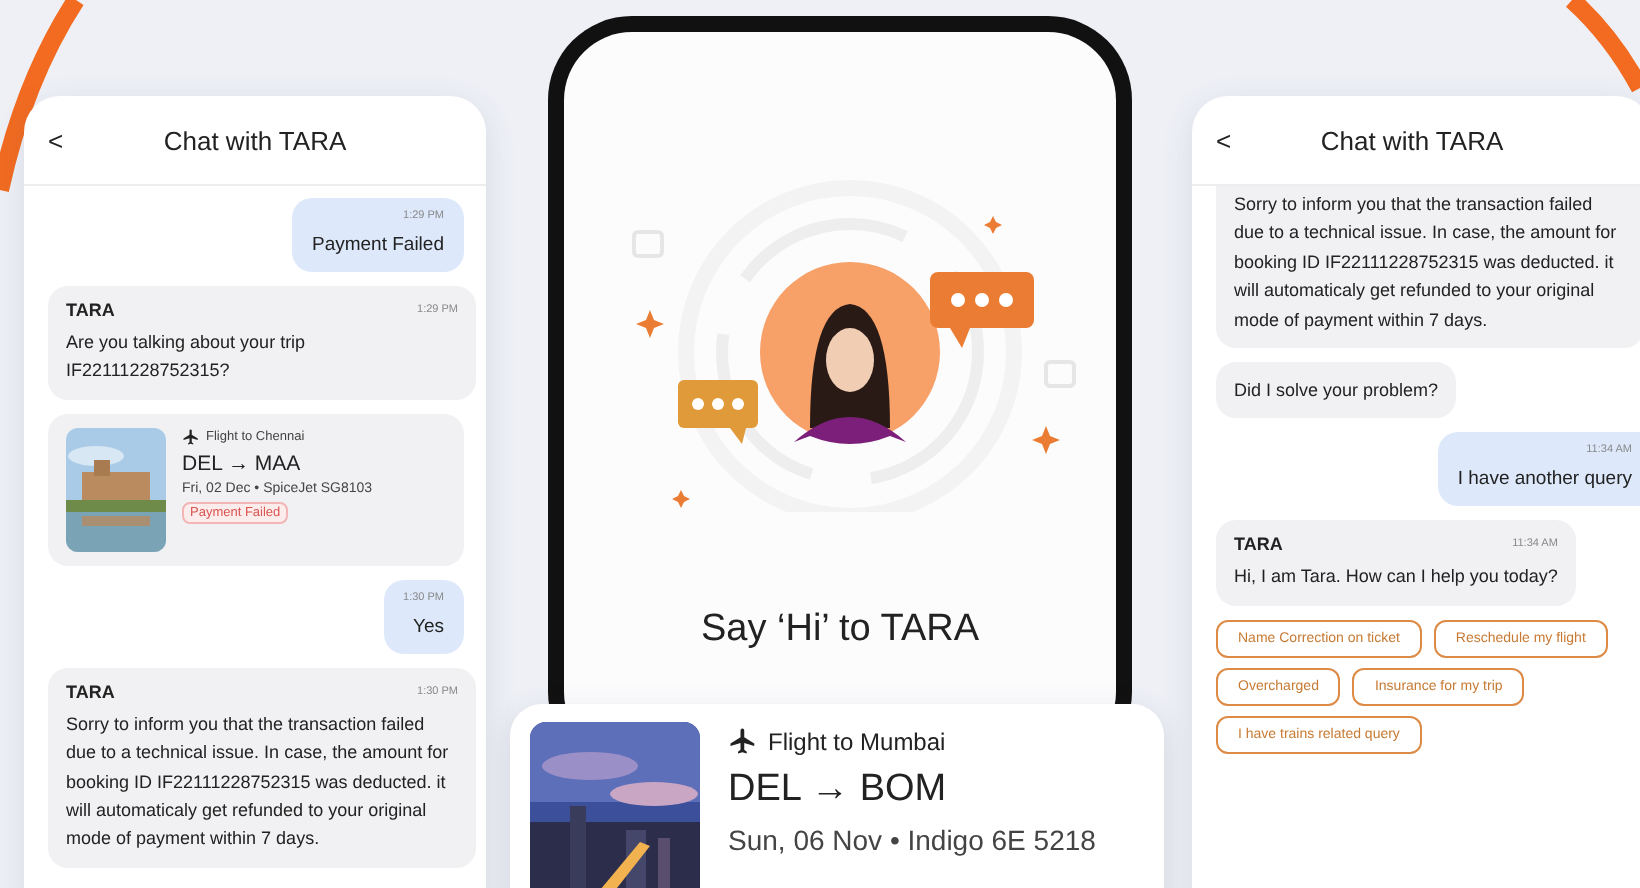 This screenshot has width=1640, height=888. Describe the element at coordinates (840, 630) in the screenshot. I see `greeting-heading: Say ‘Hi’ to TARA` at that location.